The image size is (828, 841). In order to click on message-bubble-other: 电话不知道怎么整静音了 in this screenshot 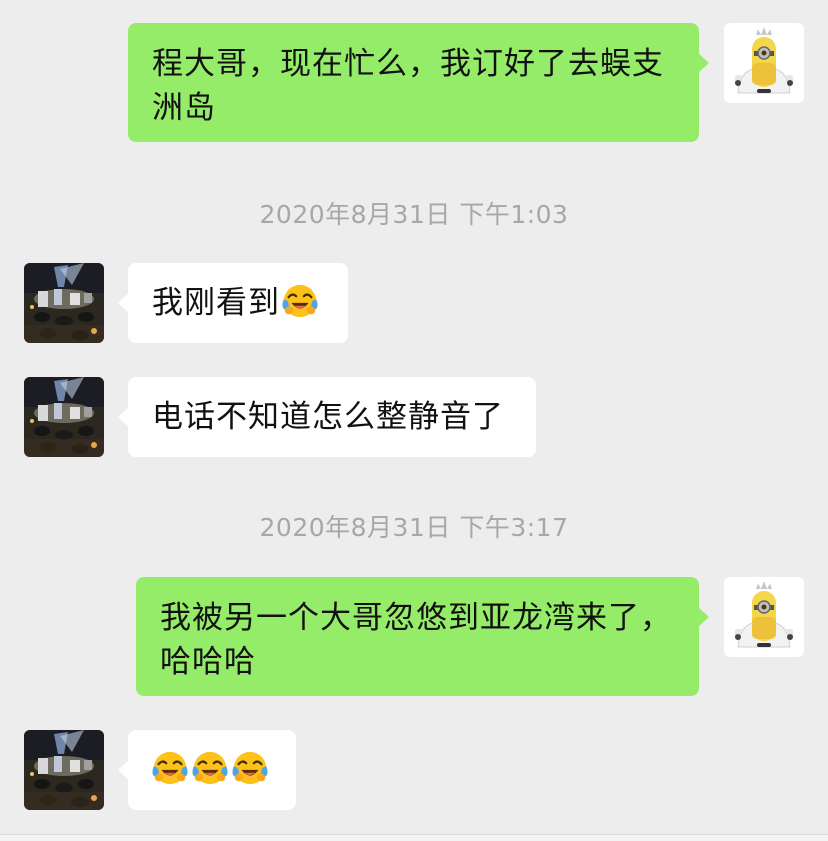, I will do `click(327, 417)`.